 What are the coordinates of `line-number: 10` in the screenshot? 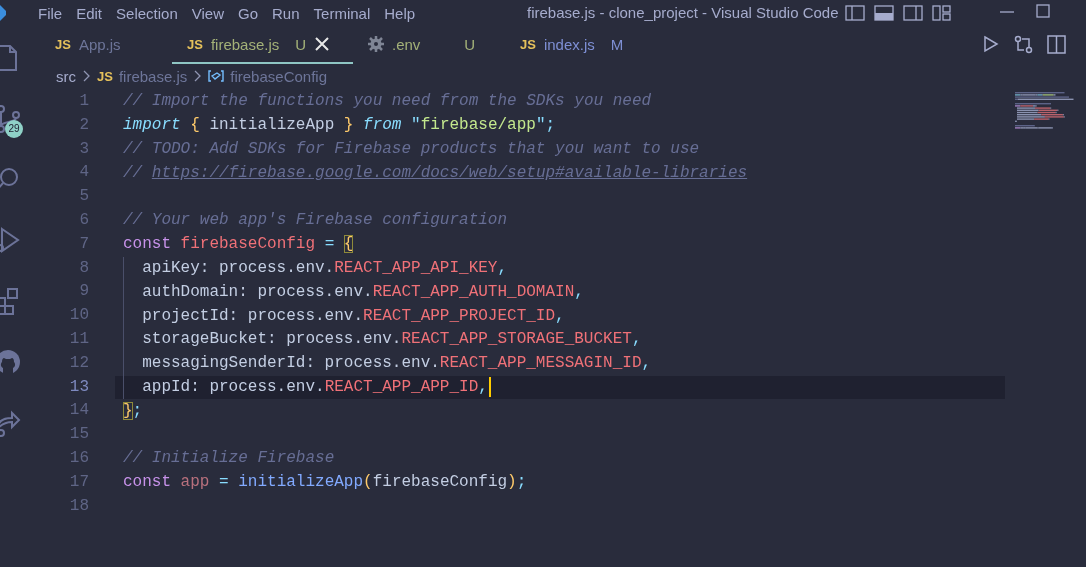 It's located at (79, 316).